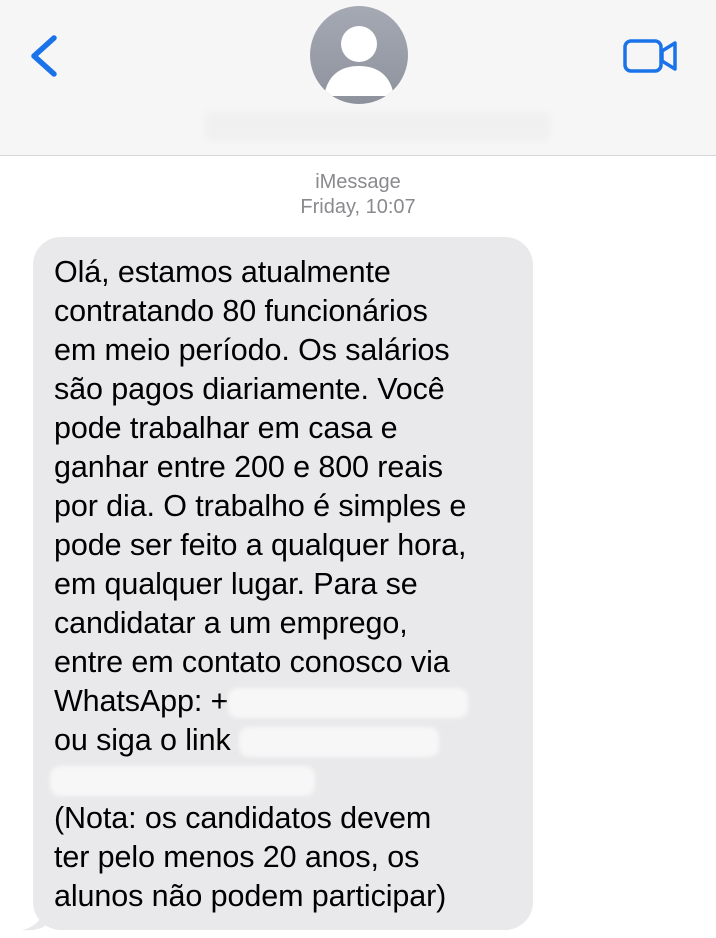 This screenshot has width=716, height=938. I want to click on redacted-line, so click(287, 779).